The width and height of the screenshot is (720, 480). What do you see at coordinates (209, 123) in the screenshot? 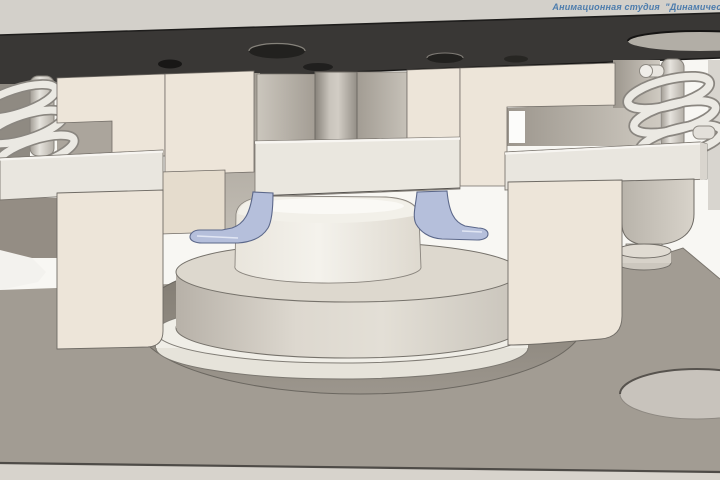
I see `center-left-block` at bounding box center [209, 123].